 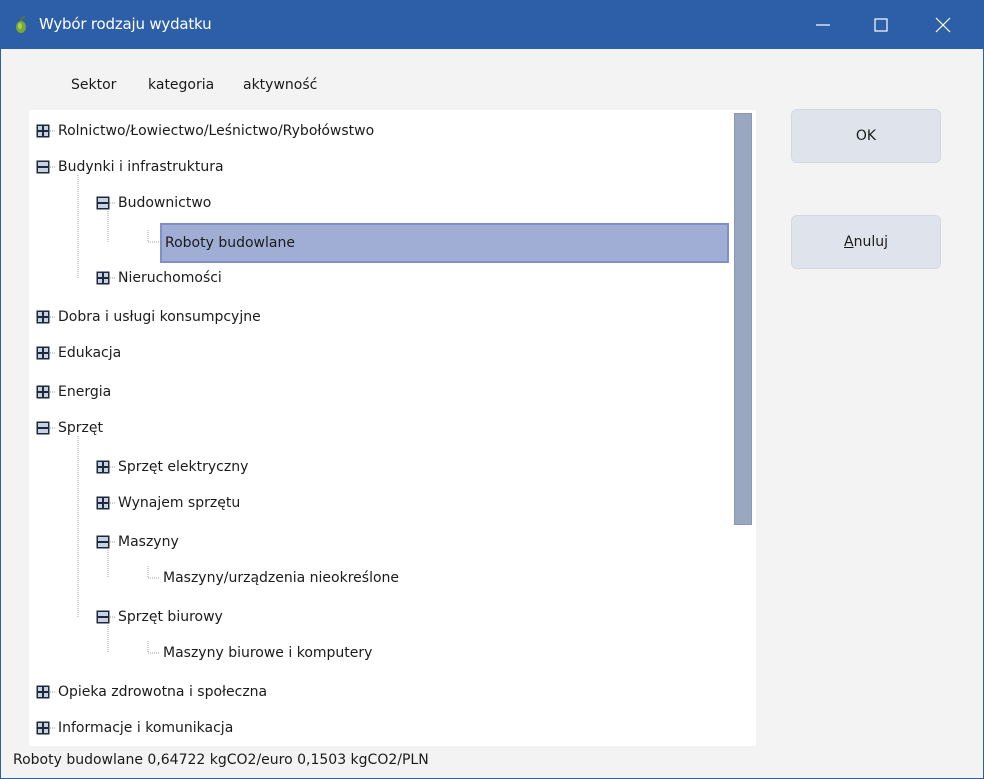 What do you see at coordinates (93, 85) in the screenshot?
I see `column-header-sector: Sektor` at bounding box center [93, 85].